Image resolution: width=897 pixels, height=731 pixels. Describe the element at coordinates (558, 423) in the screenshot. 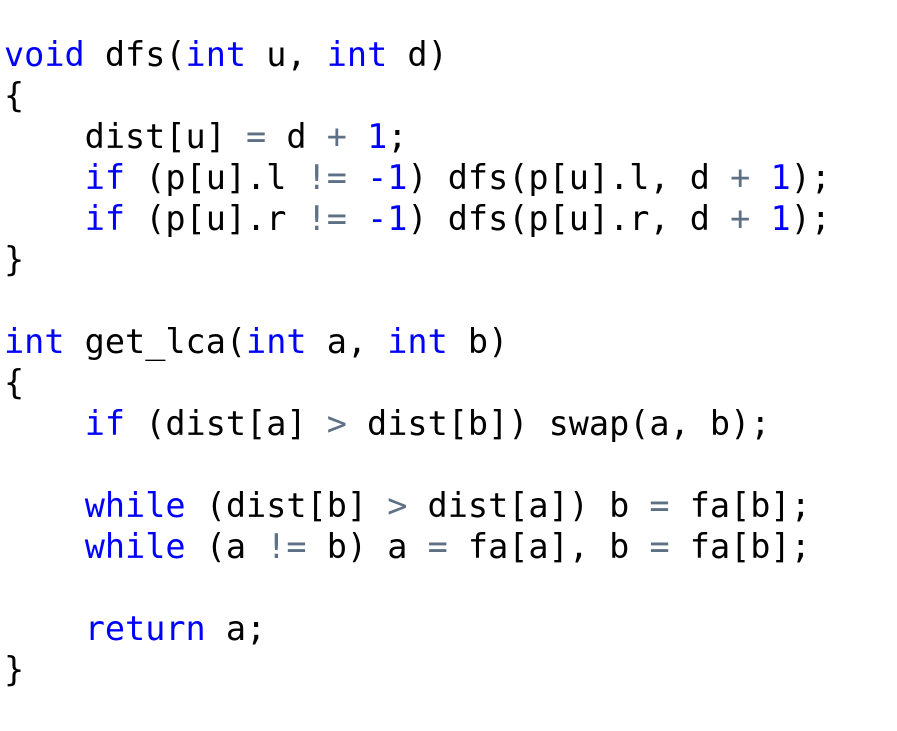

I see `code-token-plain: dist[b]) swap(a, b);` at that location.